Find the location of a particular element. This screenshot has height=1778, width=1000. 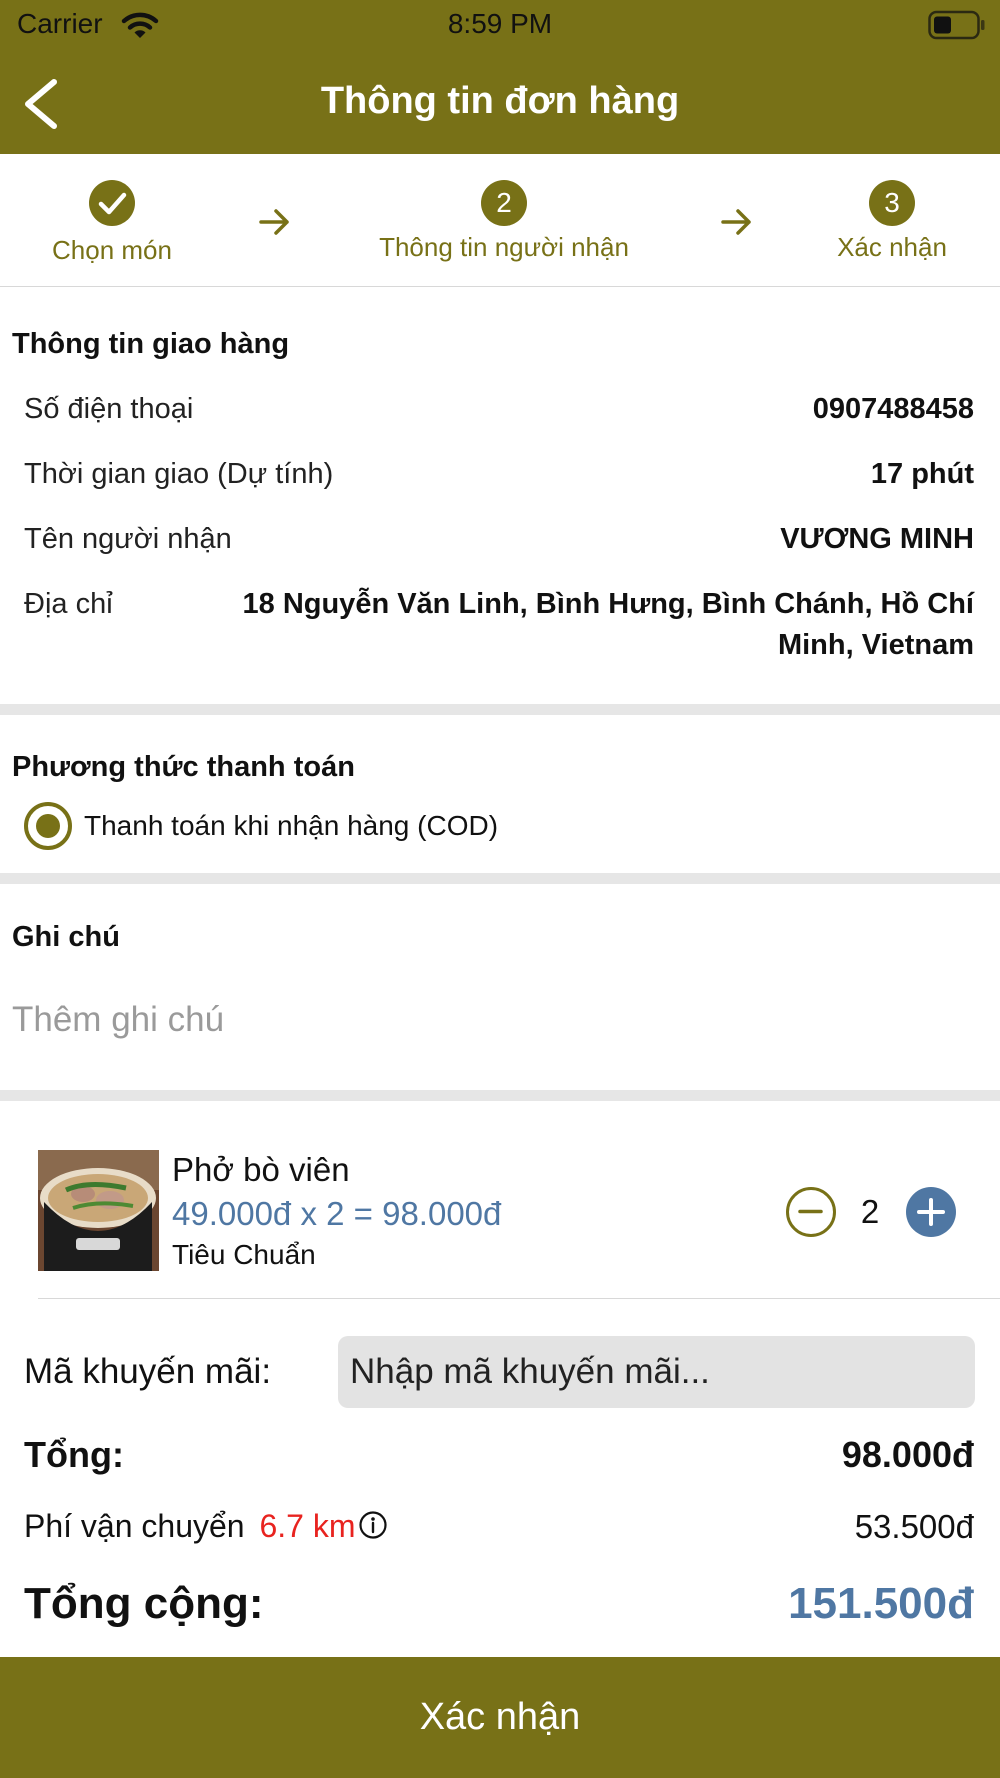

step-3-label: Xác nhận is located at coordinates (892, 247).